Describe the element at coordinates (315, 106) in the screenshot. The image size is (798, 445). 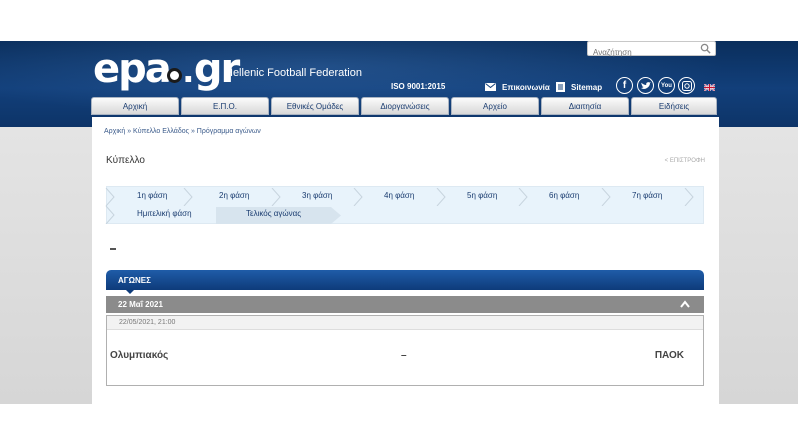
I see `nav-item-national-teams: Εθνικές Ομάδες` at that location.